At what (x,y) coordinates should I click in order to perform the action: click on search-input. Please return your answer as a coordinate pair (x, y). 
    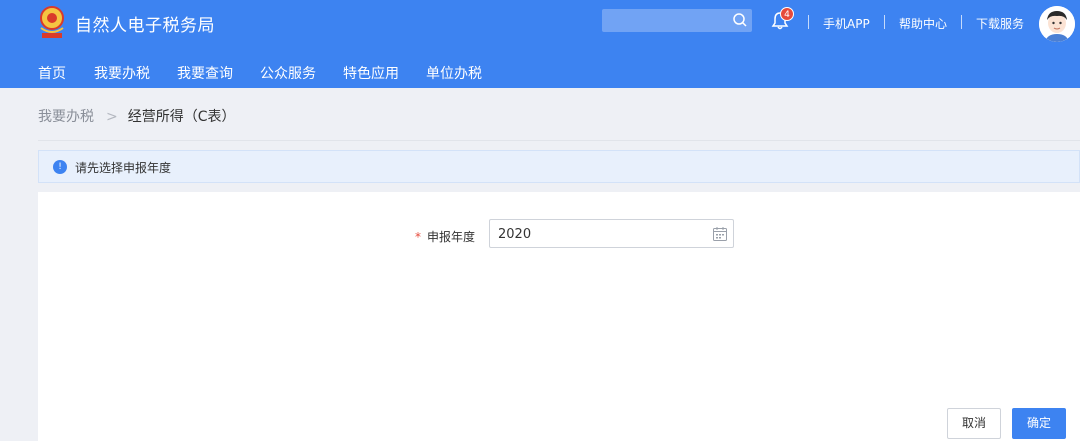
    Looking at the image, I should click on (677, 20).